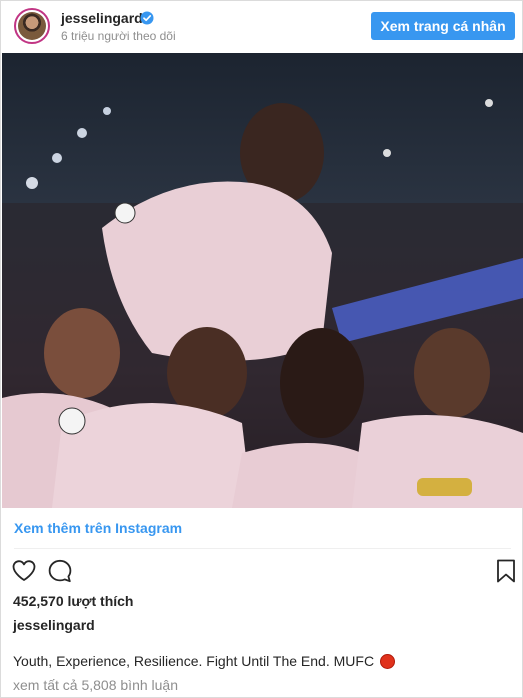 The height and width of the screenshot is (698, 523). Describe the element at coordinates (147, 18) in the screenshot. I see `verified-badge-icon` at that location.